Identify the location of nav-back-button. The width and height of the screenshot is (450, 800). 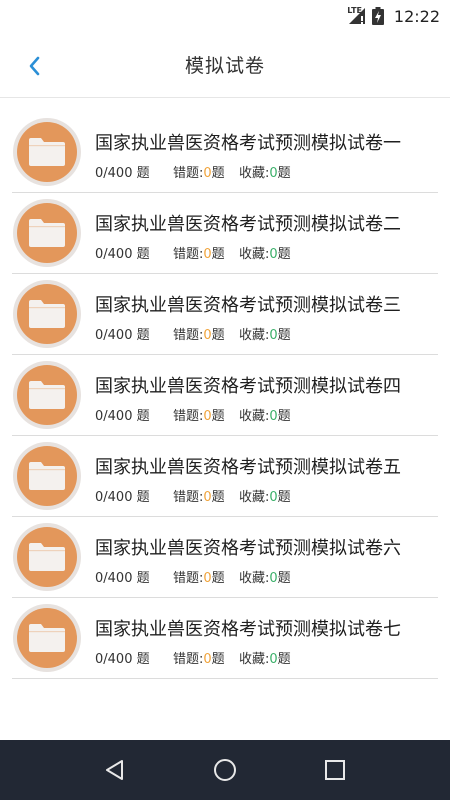
(115, 770).